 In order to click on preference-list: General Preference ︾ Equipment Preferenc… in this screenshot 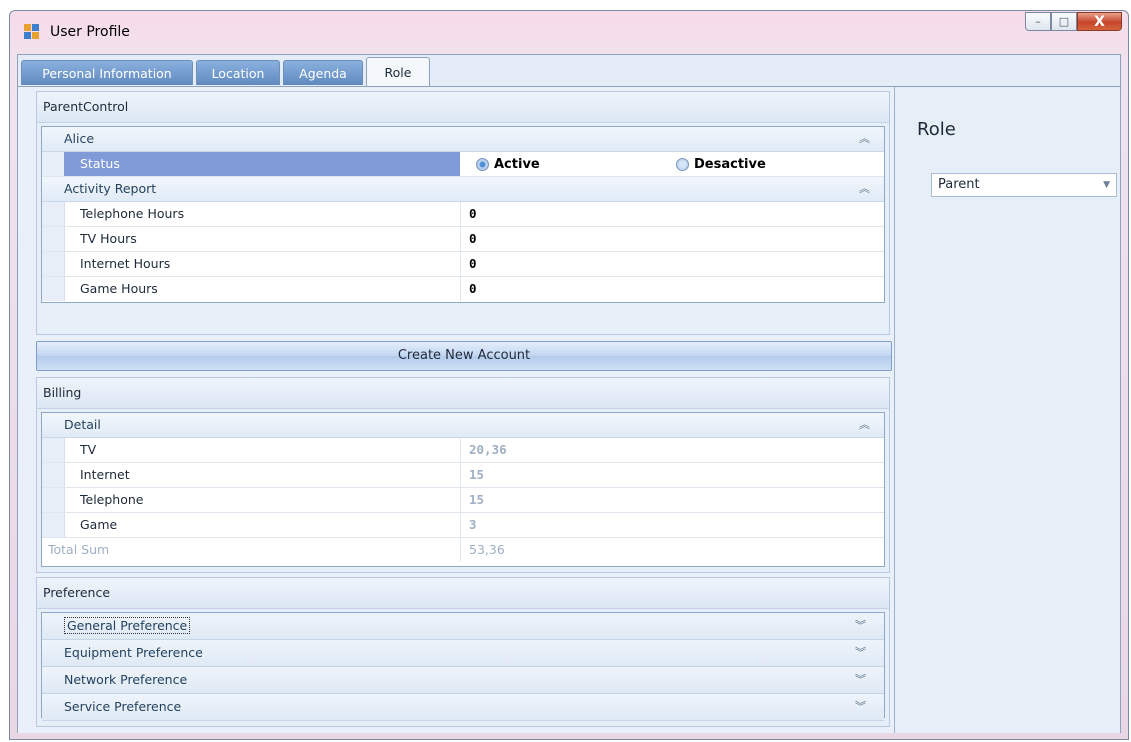, I will do `click(463, 666)`.